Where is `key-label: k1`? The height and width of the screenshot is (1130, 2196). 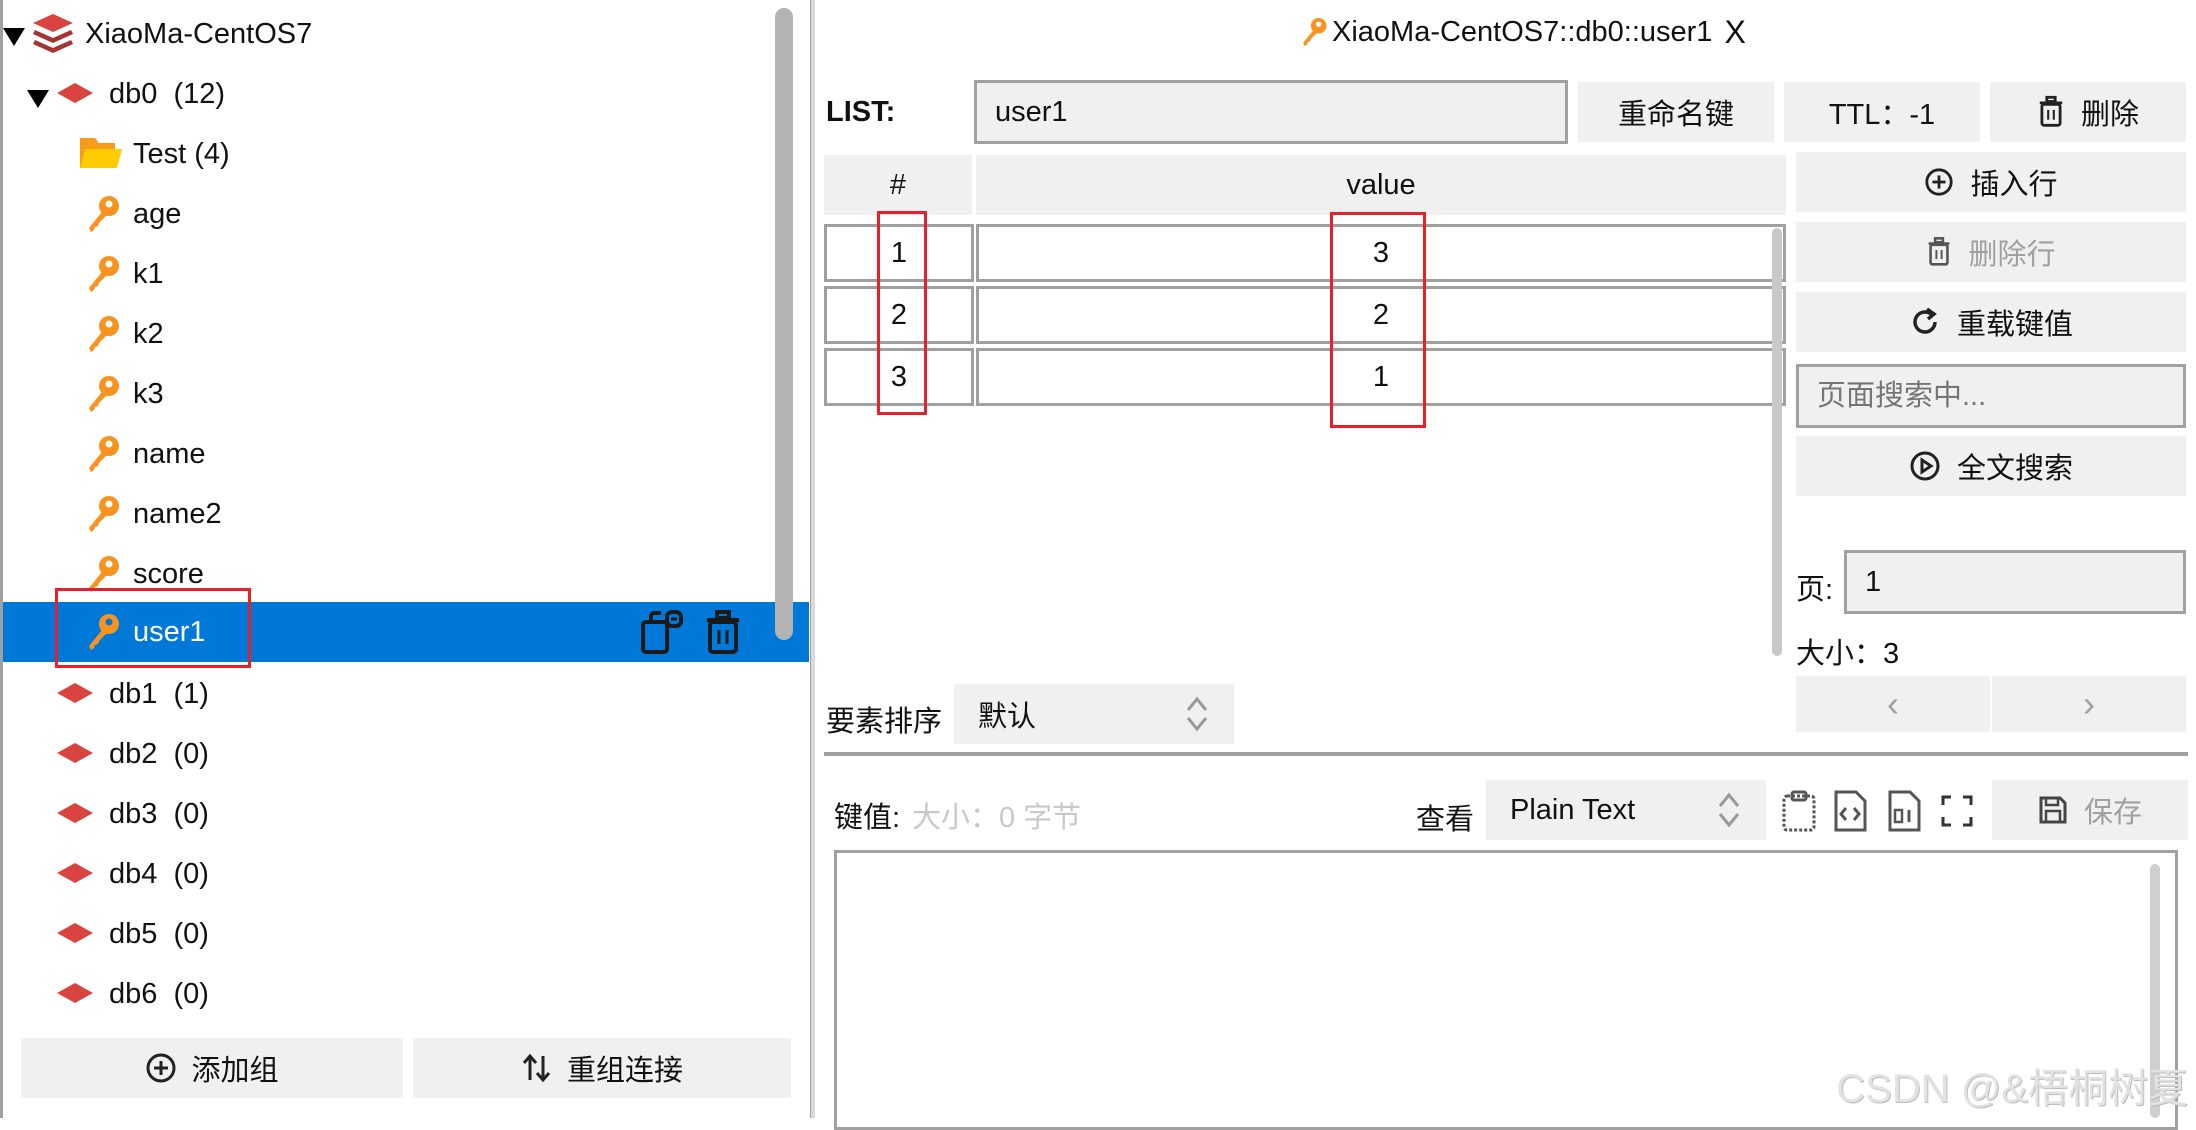
key-label: k1 is located at coordinates (148, 273).